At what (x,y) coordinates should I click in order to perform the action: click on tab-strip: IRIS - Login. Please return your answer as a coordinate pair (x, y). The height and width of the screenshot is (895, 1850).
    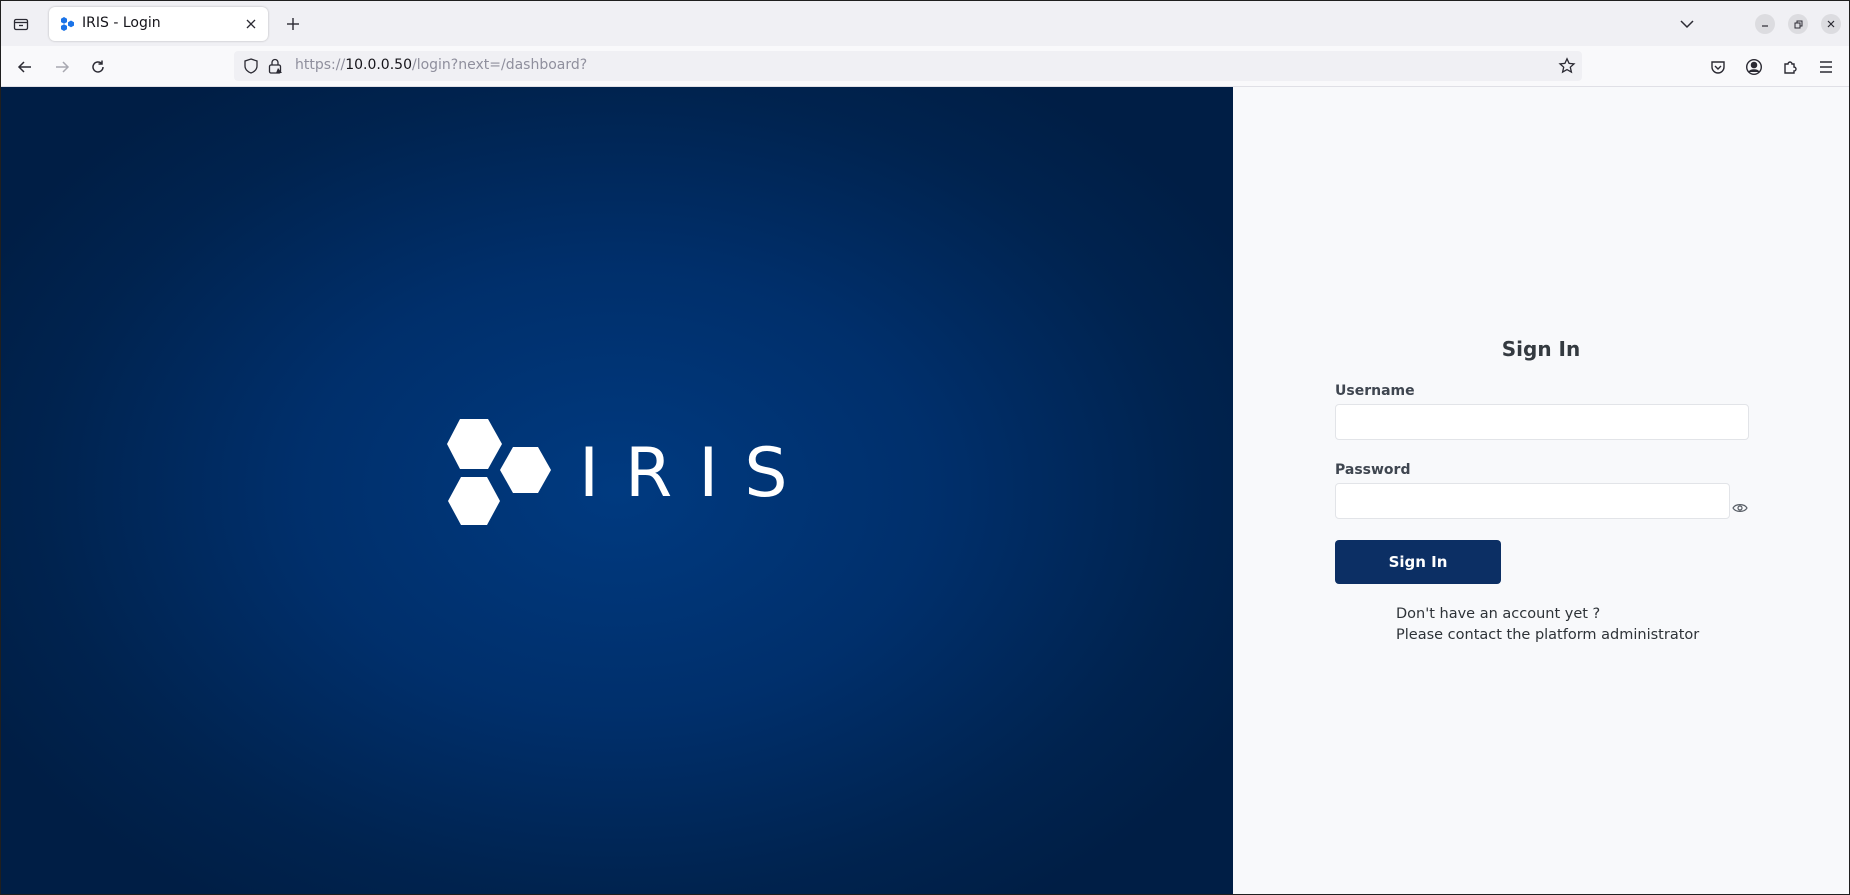
    Looking at the image, I should click on (925, 23).